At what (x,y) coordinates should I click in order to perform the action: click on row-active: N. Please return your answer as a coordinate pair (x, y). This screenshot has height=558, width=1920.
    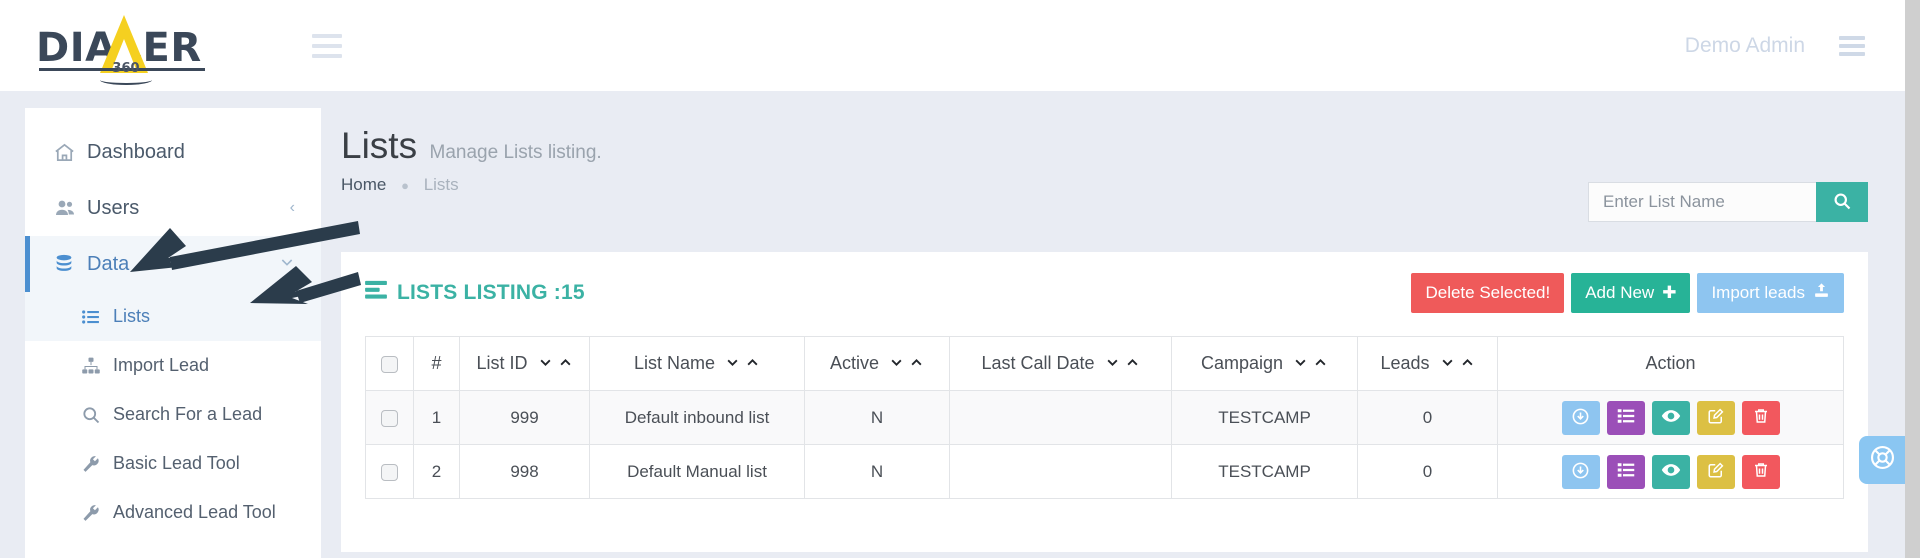
    Looking at the image, I should click on (877, 471).